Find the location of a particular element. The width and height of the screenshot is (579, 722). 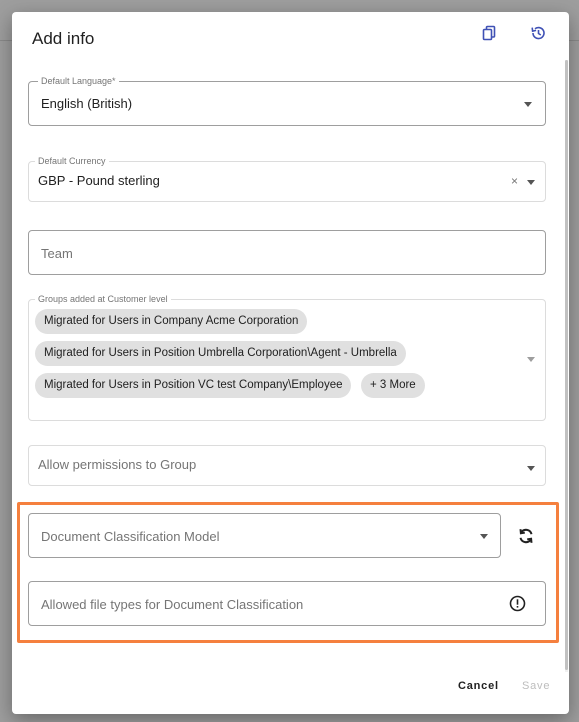

groups-label: Groups added at Customer level is located at coordinates (103, 299).